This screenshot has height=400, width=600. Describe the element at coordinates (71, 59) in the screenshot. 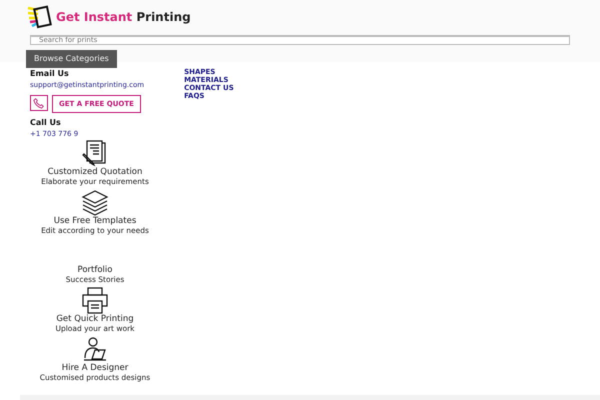

I see `browse-categories-button: Browse Categories` at that location.